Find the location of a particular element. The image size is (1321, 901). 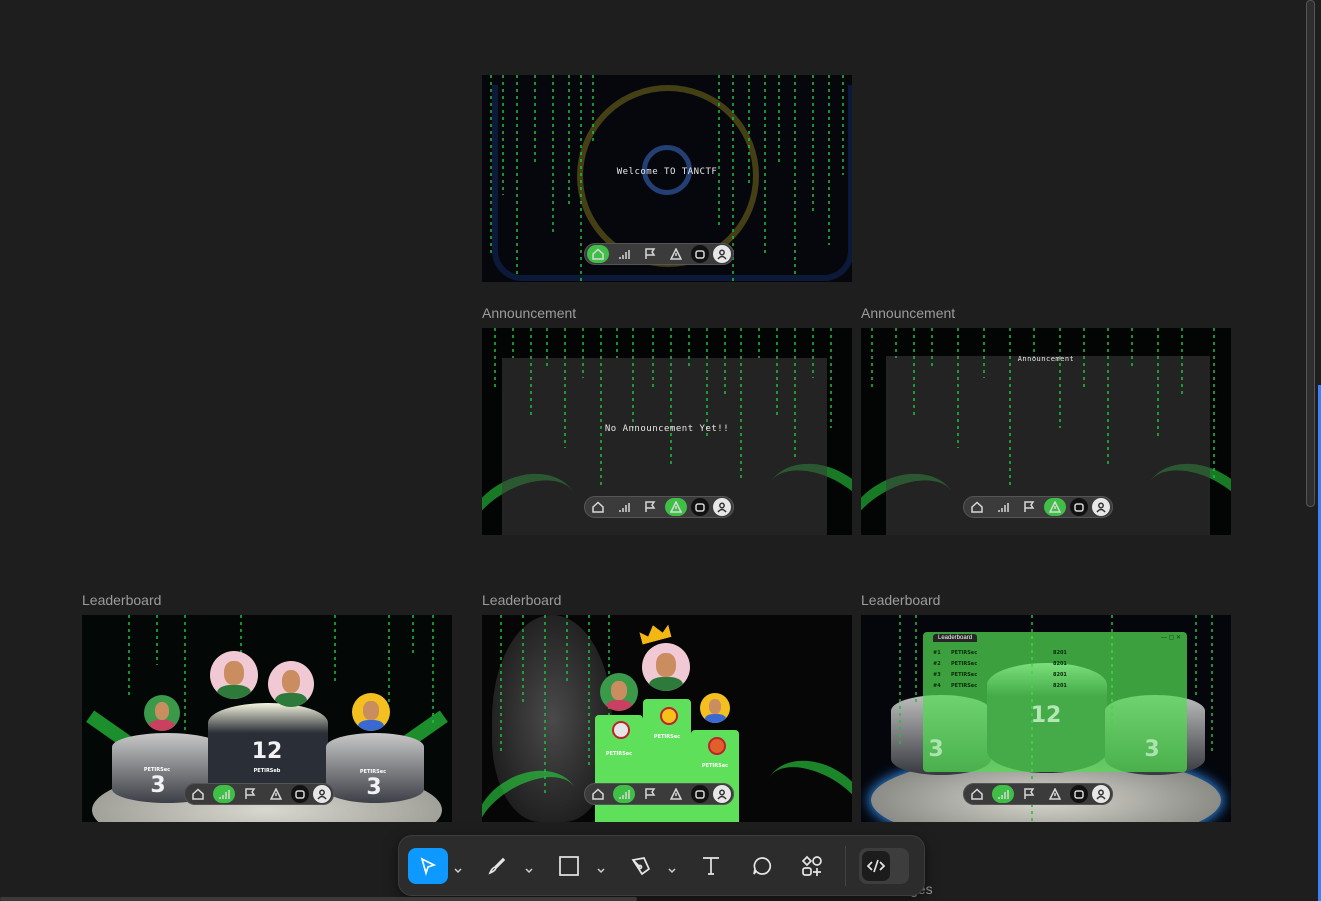

medal-gold-icon is located at coordinates (669, 716).